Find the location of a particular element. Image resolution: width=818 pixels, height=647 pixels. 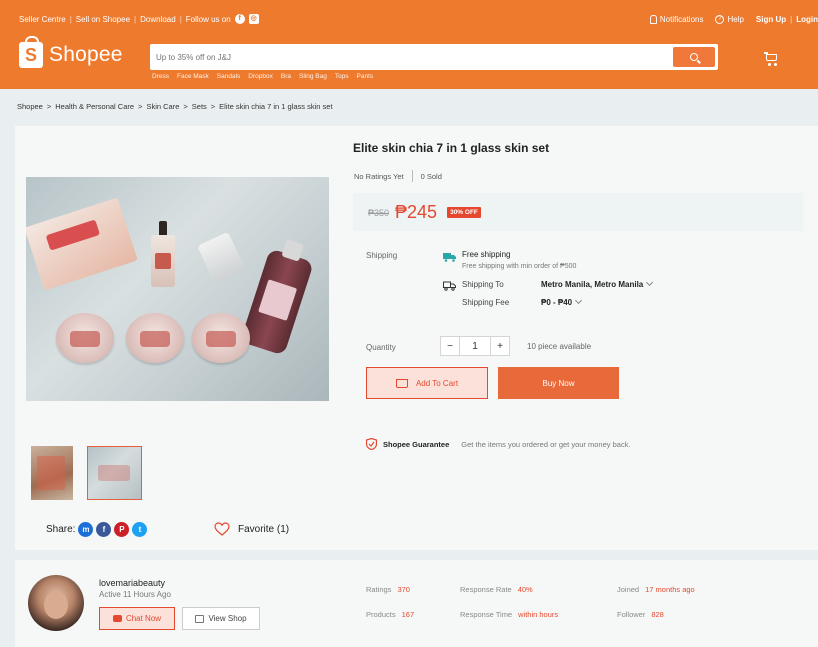

quantity-increase-button: + is located at coordinates (500, 346).